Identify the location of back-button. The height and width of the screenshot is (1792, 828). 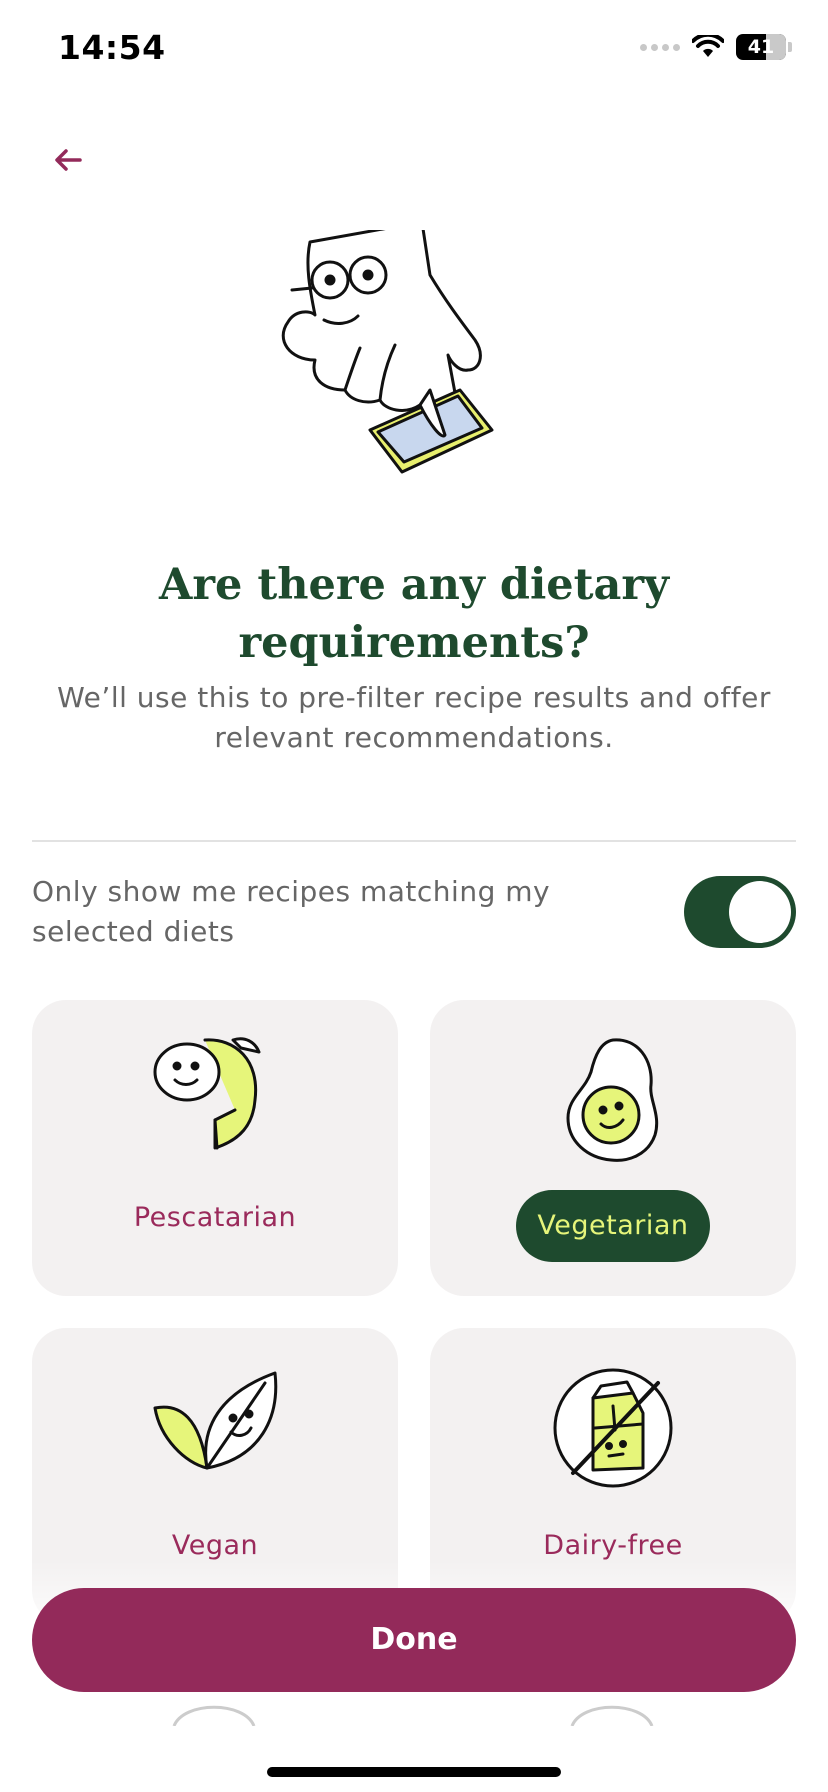
(68, 160).